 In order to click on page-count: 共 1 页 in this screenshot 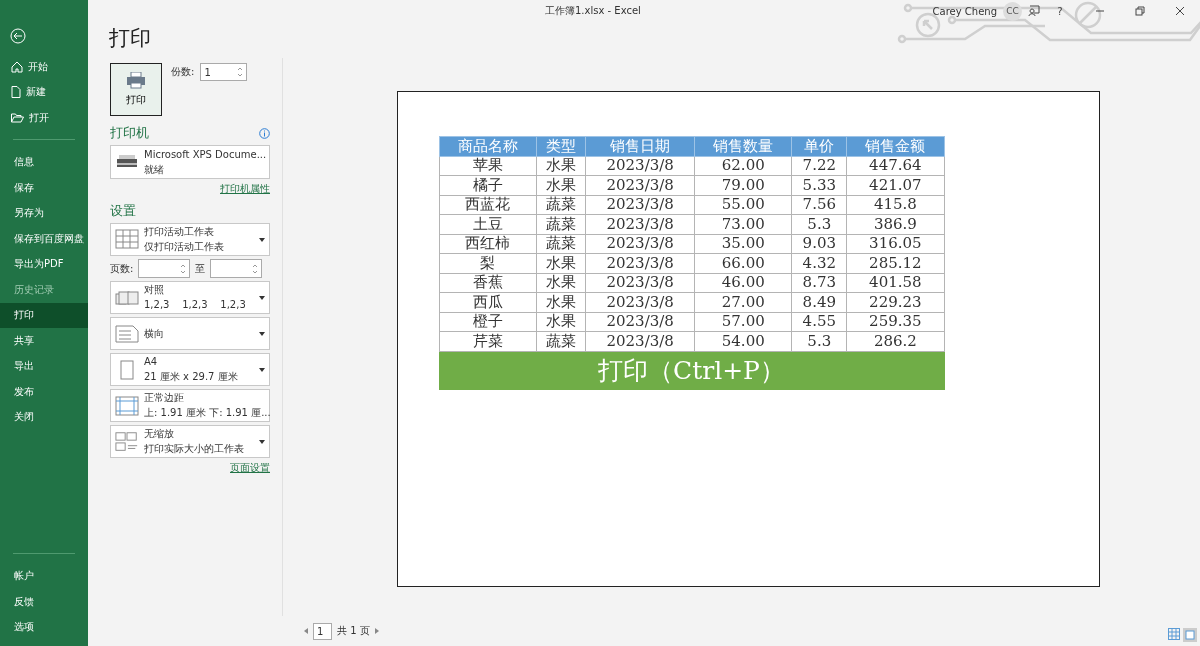, I will do `click(353, 631)`.